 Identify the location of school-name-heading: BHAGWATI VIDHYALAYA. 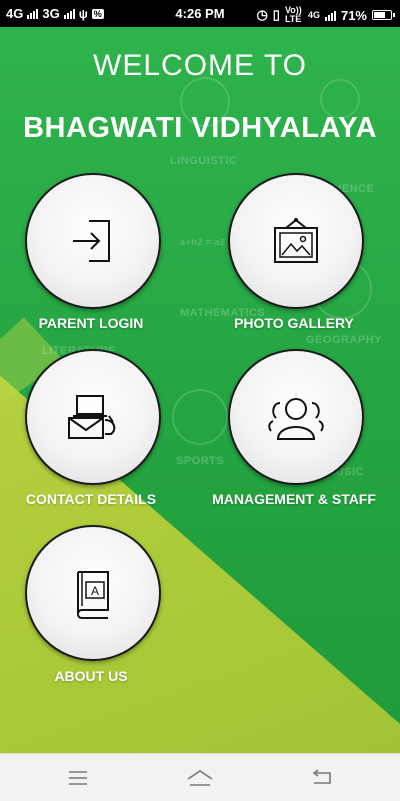
(200, 128).